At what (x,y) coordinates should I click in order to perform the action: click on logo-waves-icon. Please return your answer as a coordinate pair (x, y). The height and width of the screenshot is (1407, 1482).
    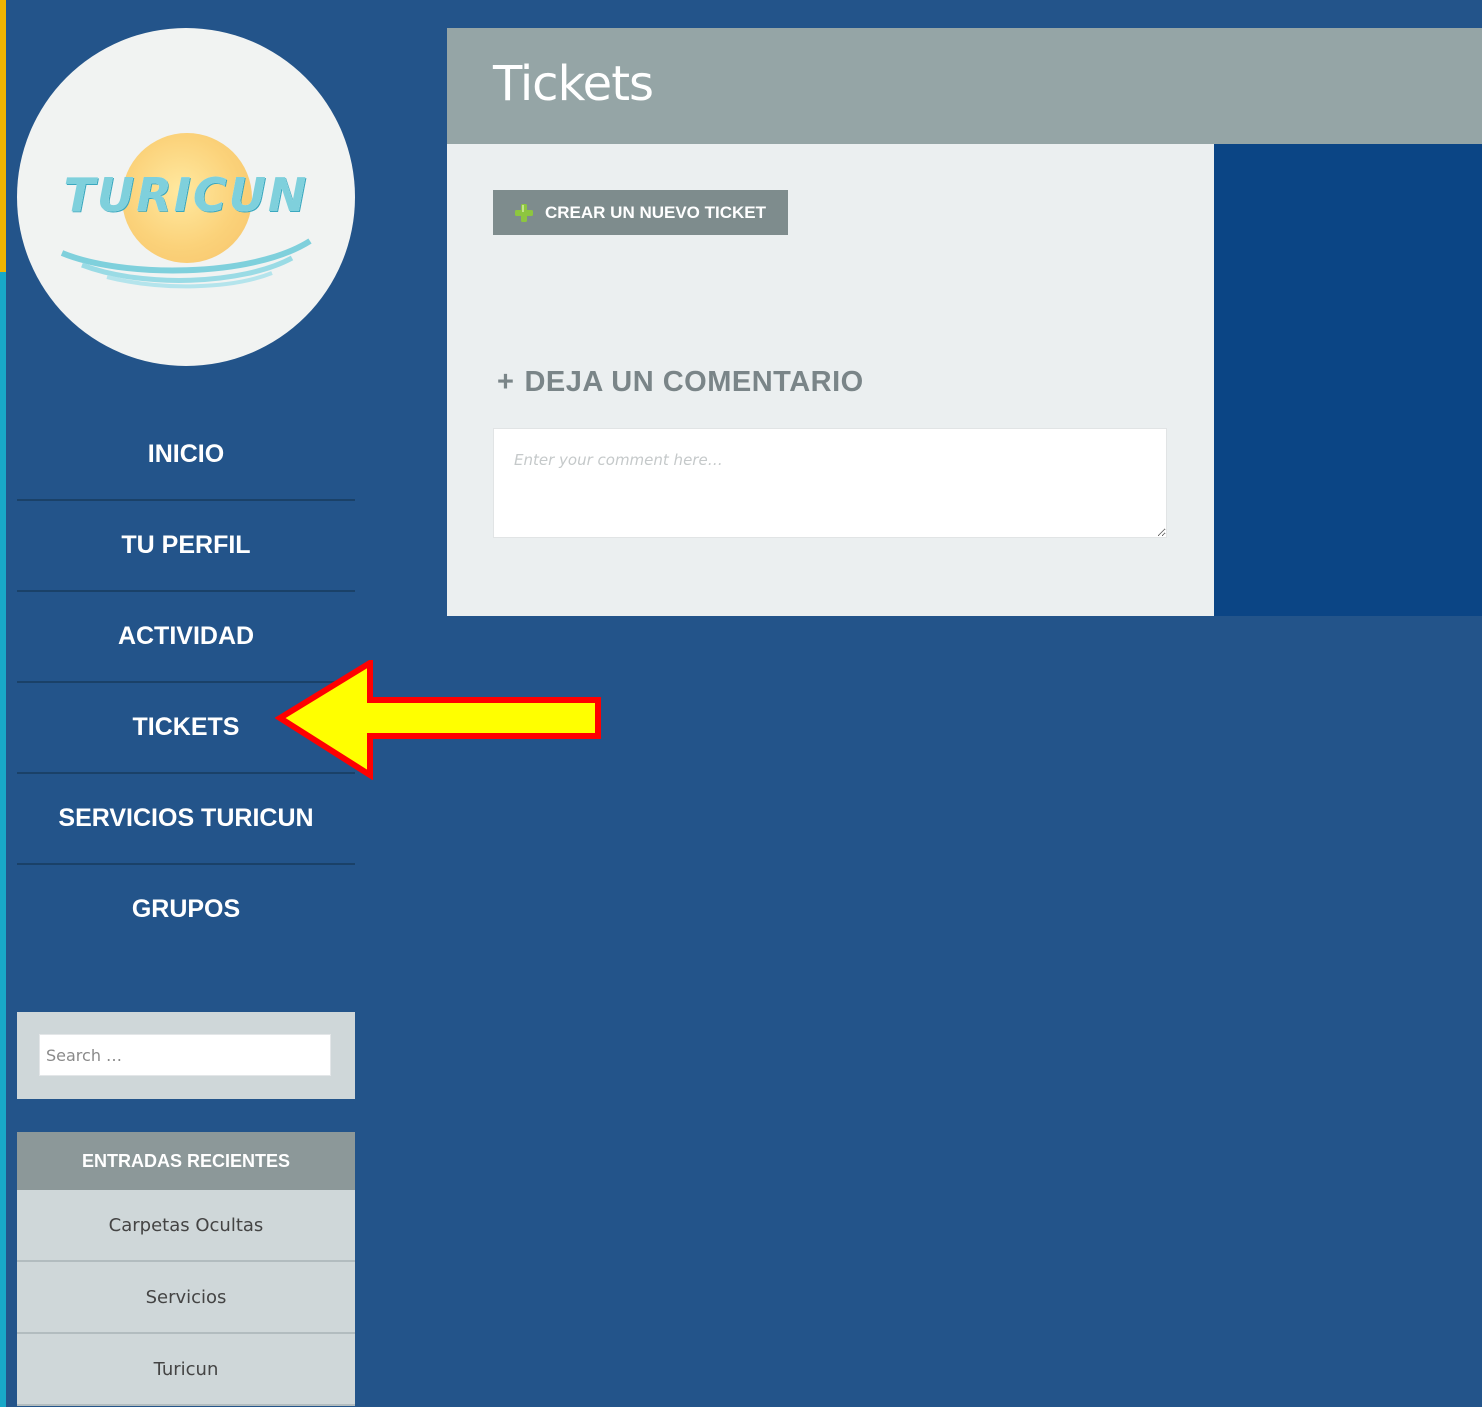
    Looking at the image, I should click on (186, 263).